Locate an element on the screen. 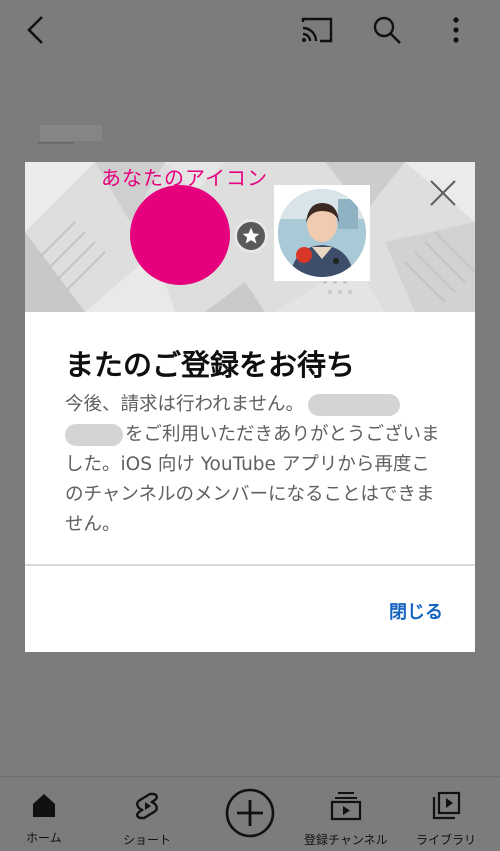  more-vert-icon is located at coordinates (456, 30).